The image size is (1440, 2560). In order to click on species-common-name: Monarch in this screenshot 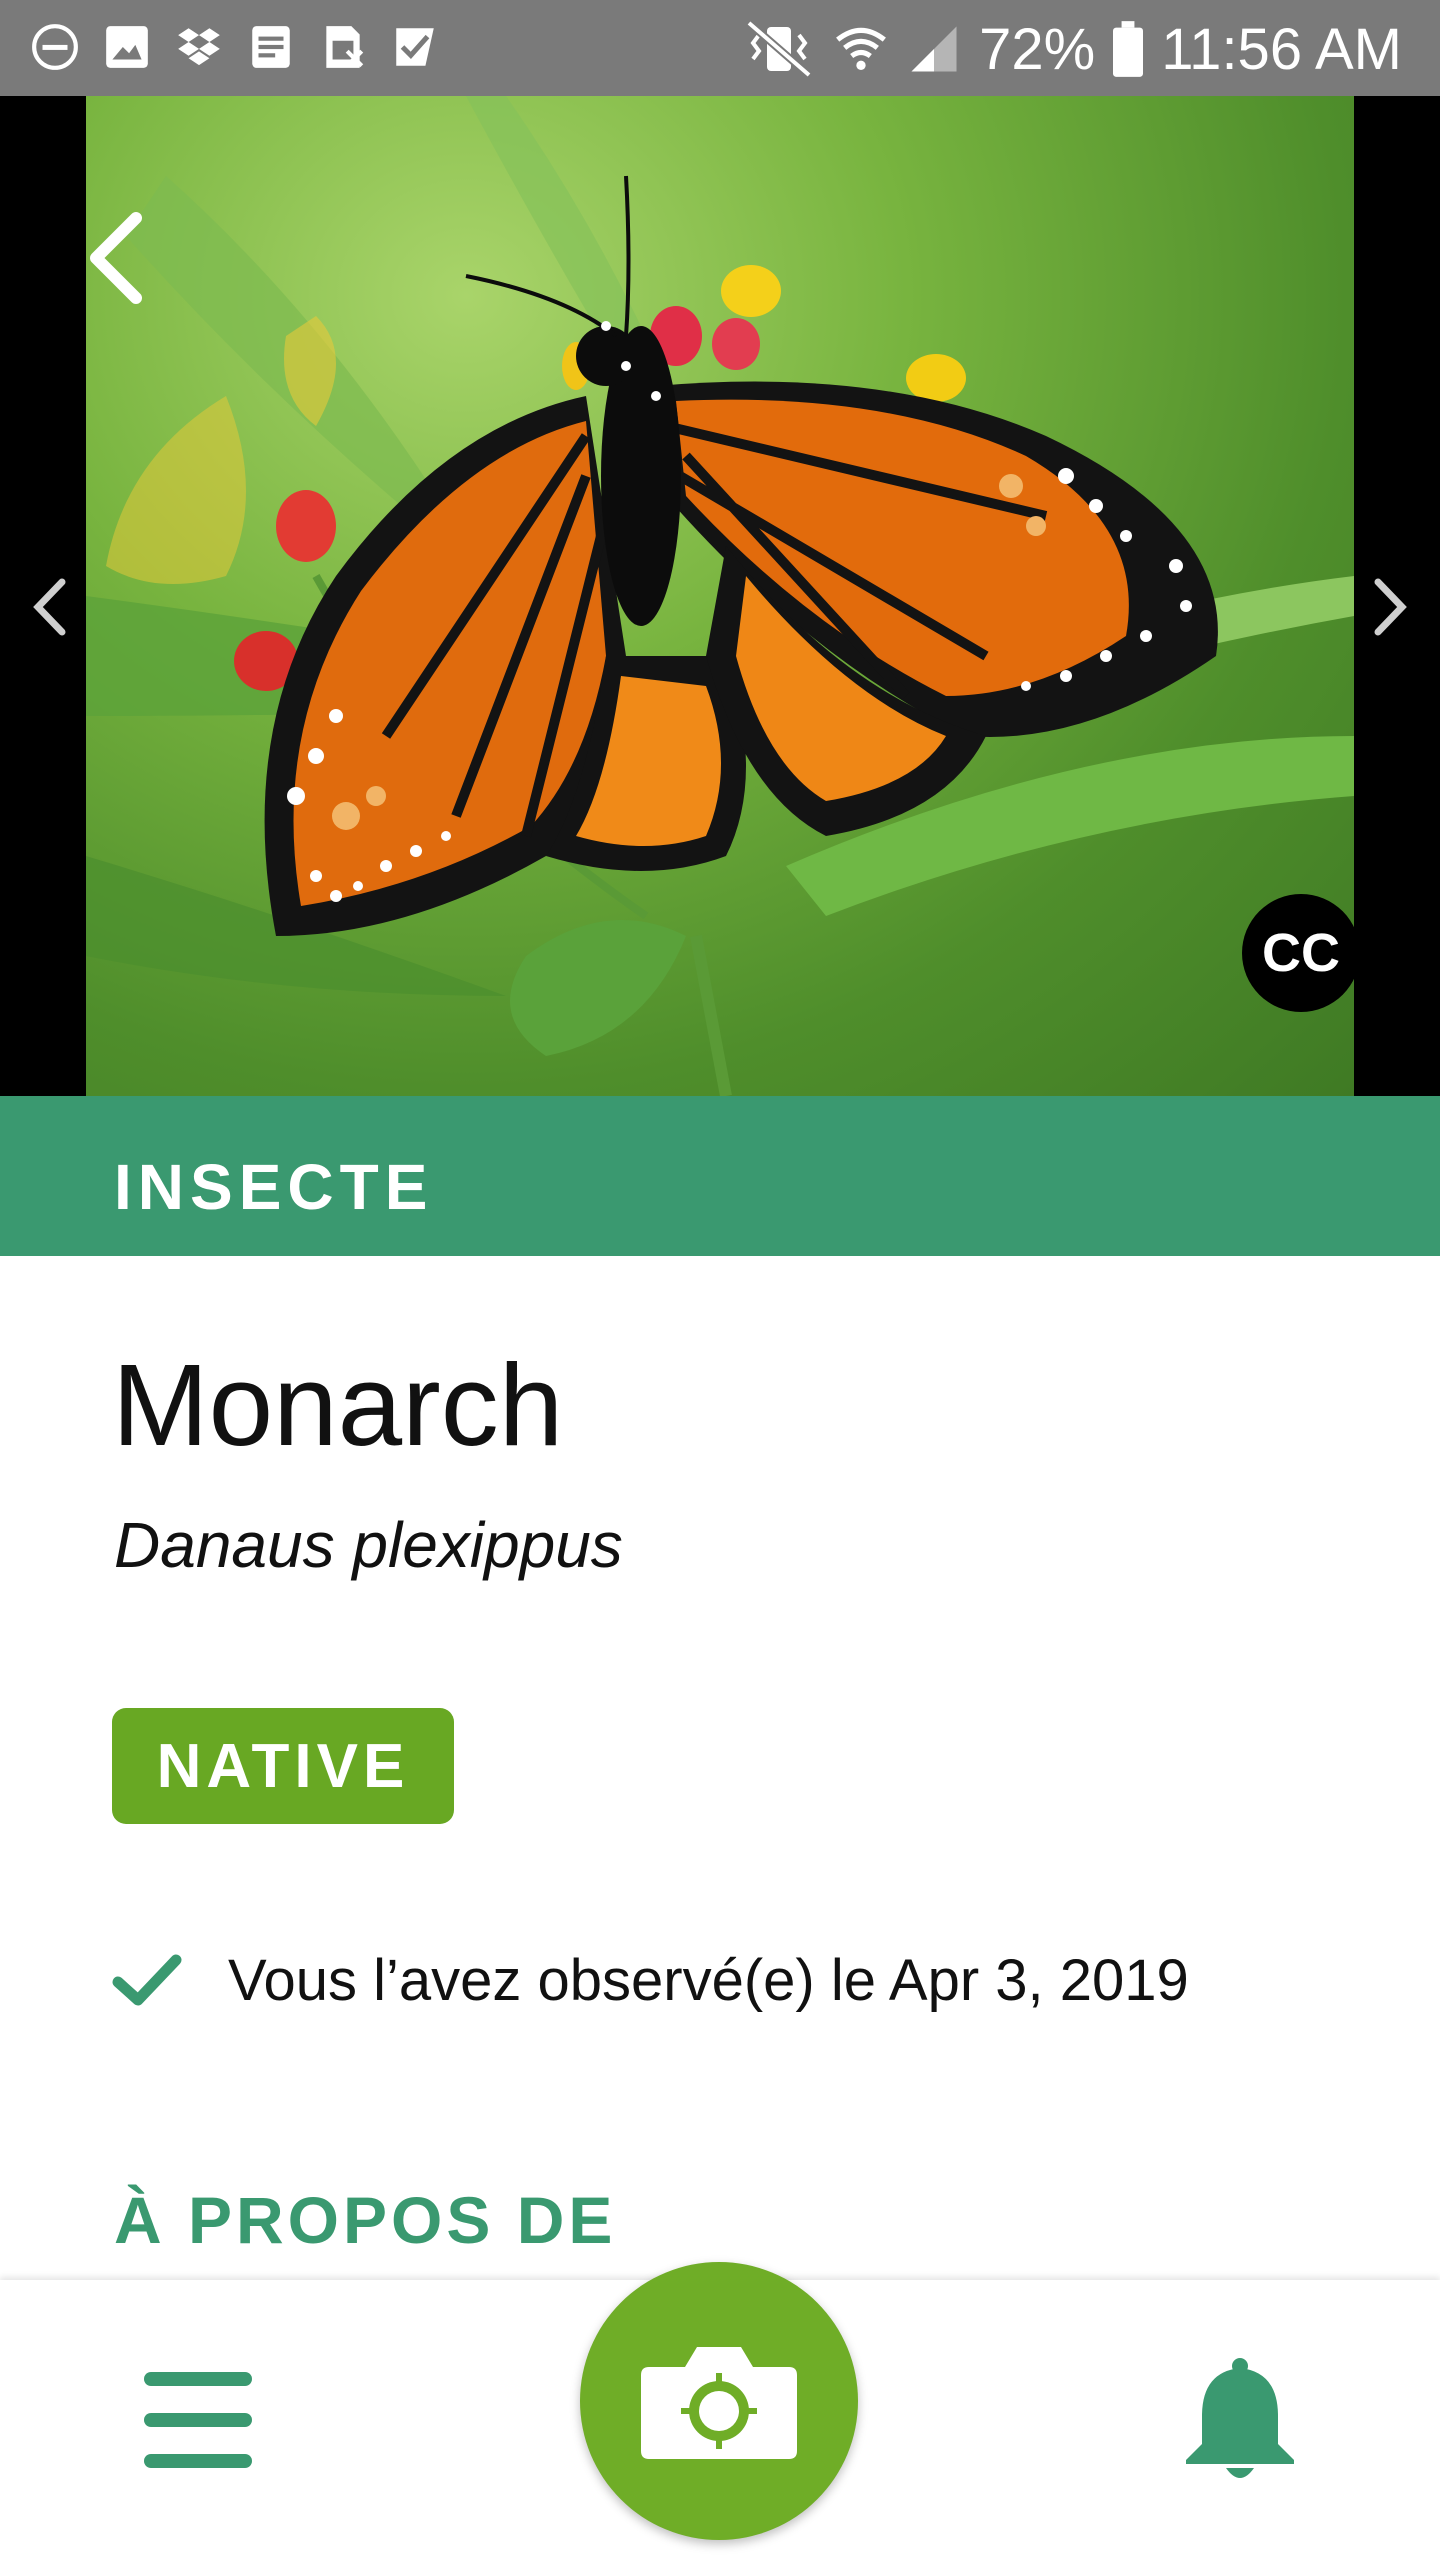, I will do `click(338, 1405)`.